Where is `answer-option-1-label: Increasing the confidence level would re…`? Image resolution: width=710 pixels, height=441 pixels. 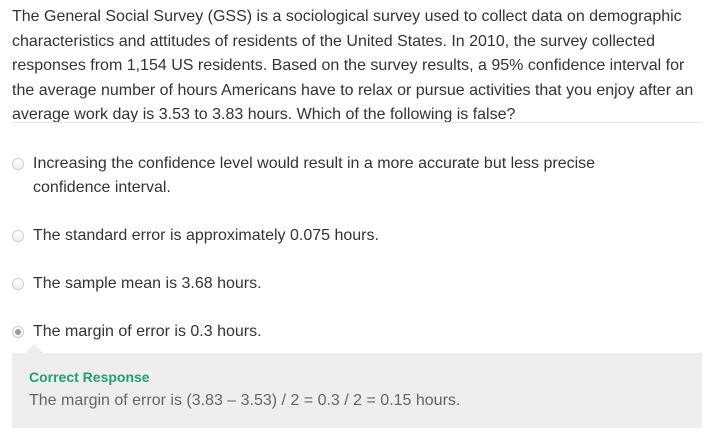
answer-option-1-label: Increasing the confidence level would re… is located at coordinates (314, 175).